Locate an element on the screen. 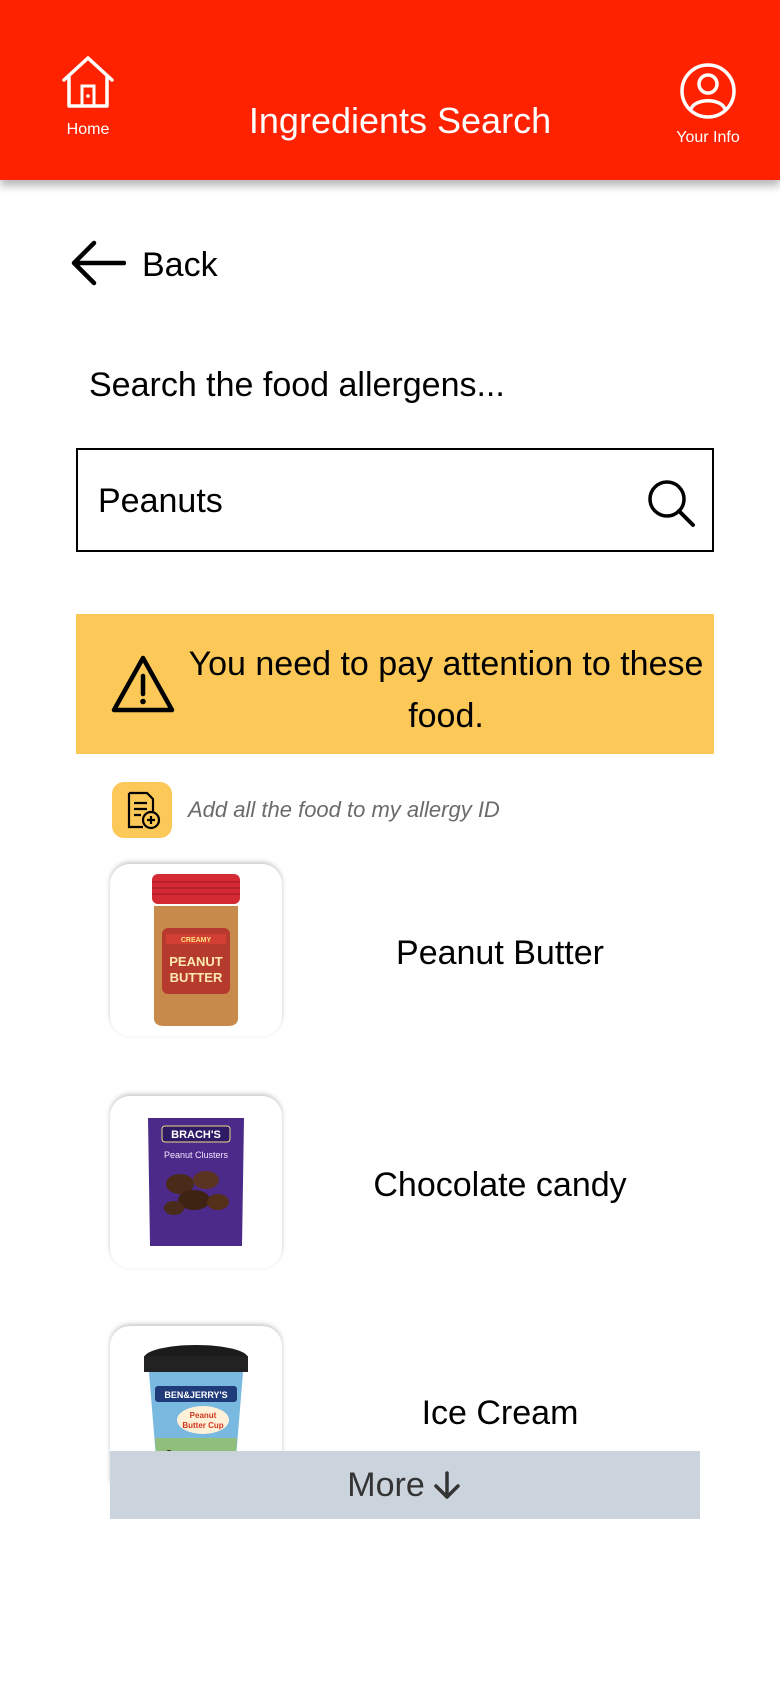 Image resolution: width=780 pixels, height=1688 pixels. svg-text: Butter Cup is located at coordinates (202, 1425).